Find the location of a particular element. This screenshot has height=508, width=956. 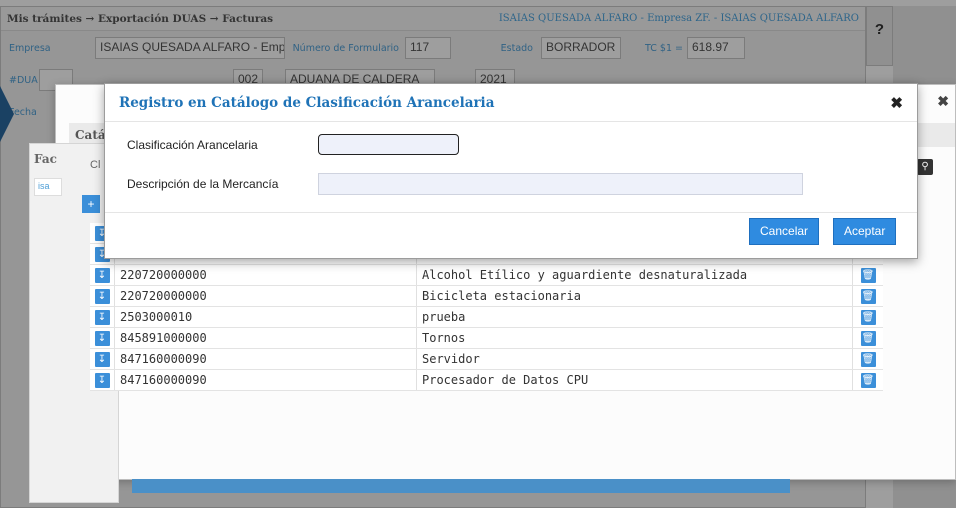

row-description: Tornos is located at coordinates (634, 338).